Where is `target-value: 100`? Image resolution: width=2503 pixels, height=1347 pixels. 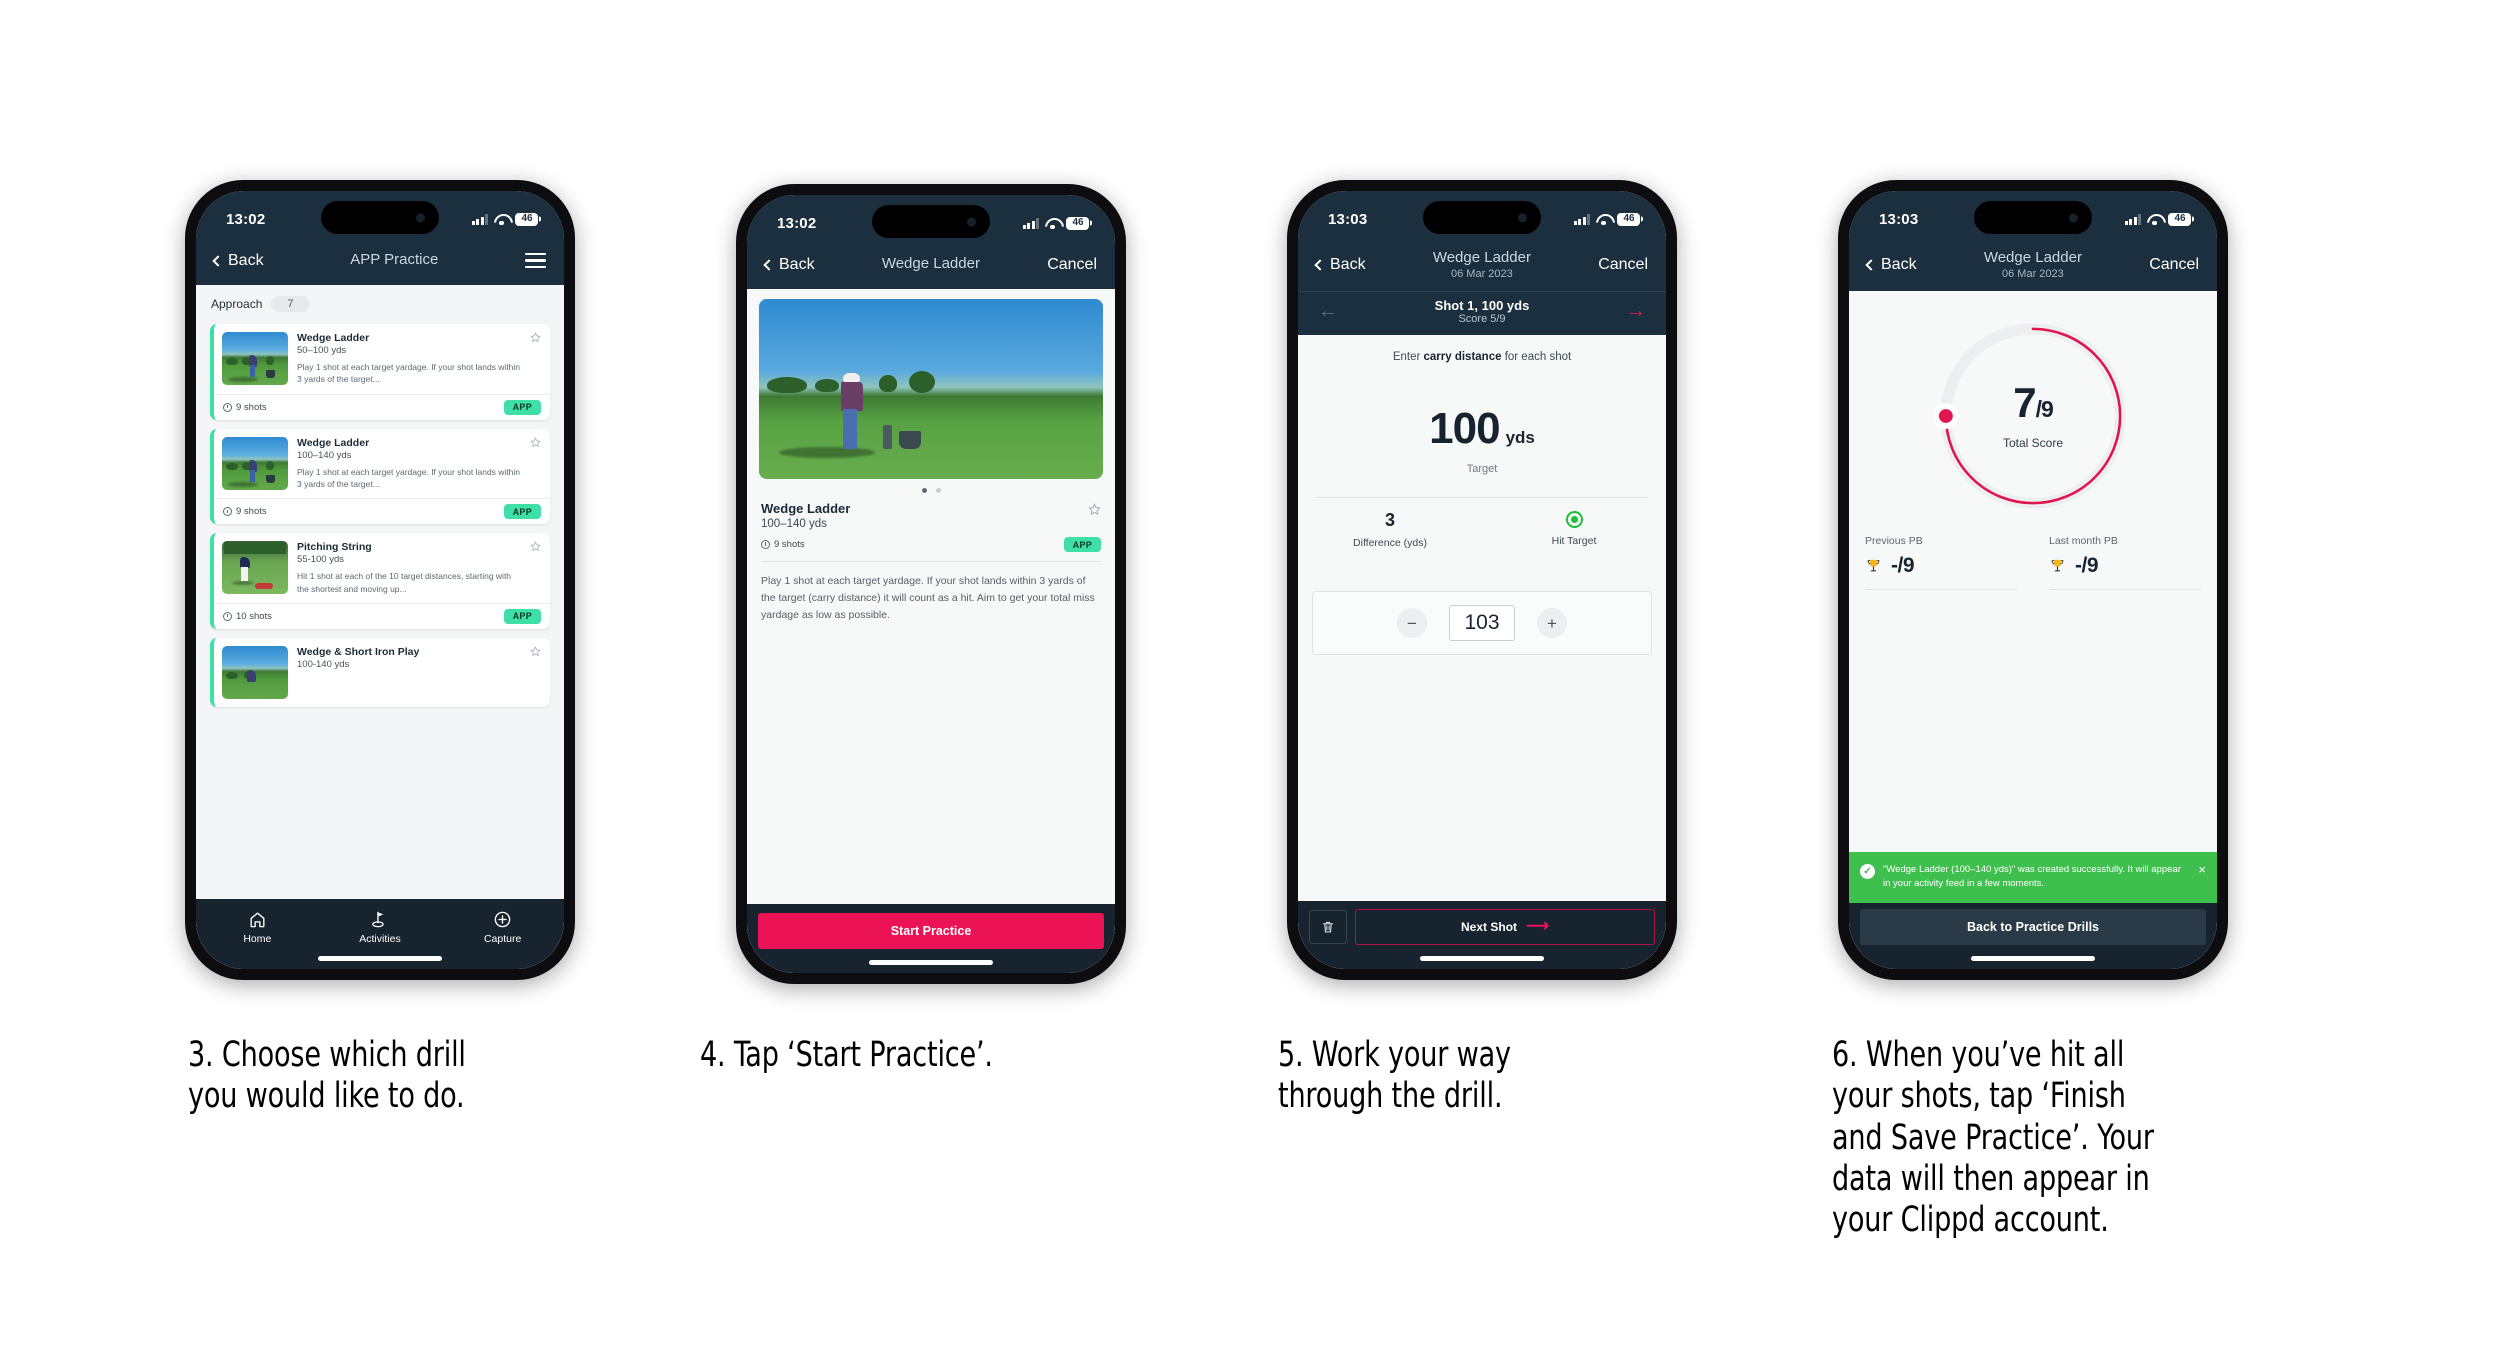
target-value: 100 is located at coordinates (1464, 428).